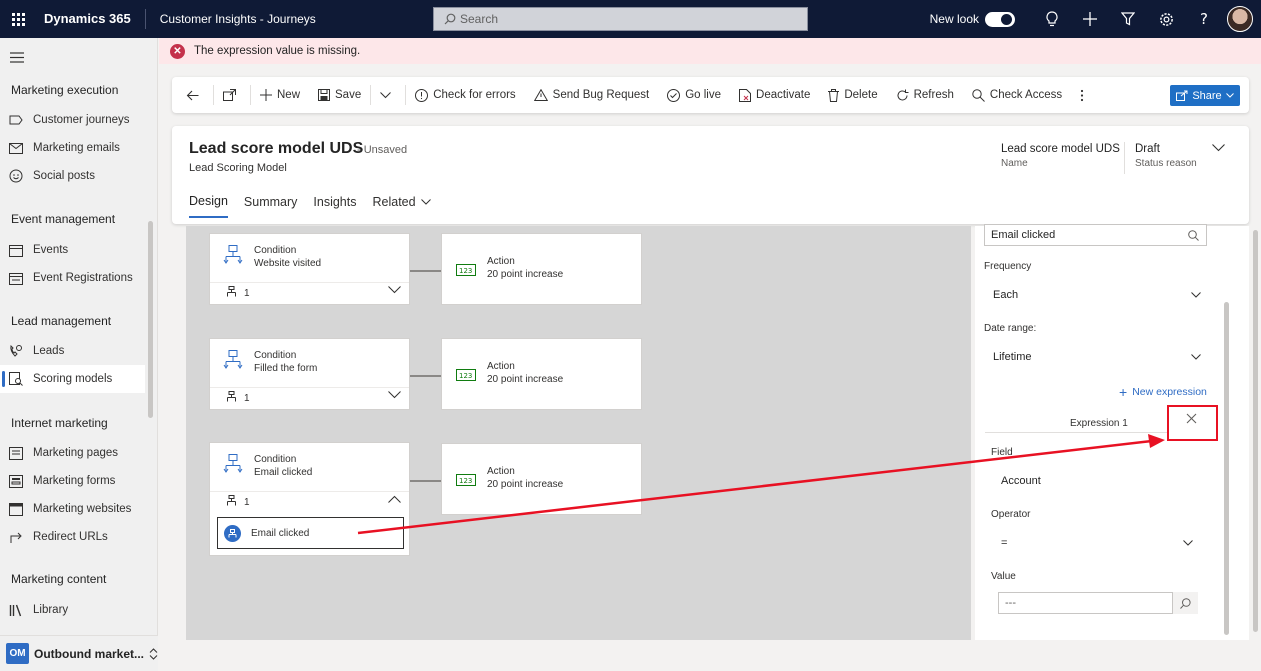 This screenshot has height=671, width=1261. Describe the element at coordinates (153, 653) in the screenshot. I see `chevron-up-down-icon` at that location.